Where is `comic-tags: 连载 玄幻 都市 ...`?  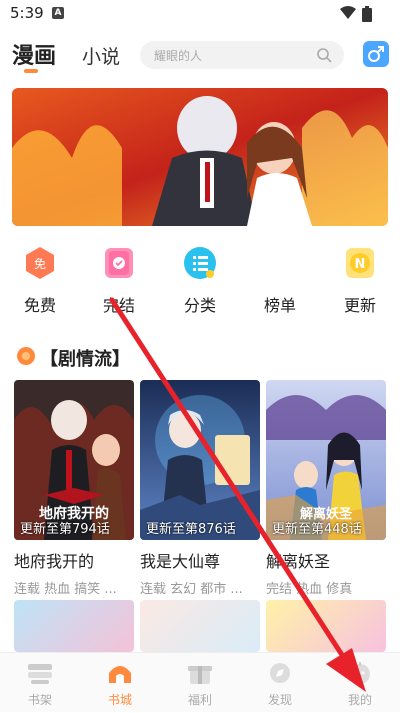 comic-tags: 连载 玄幻 都市 ... is located at coordinates (191, 589).